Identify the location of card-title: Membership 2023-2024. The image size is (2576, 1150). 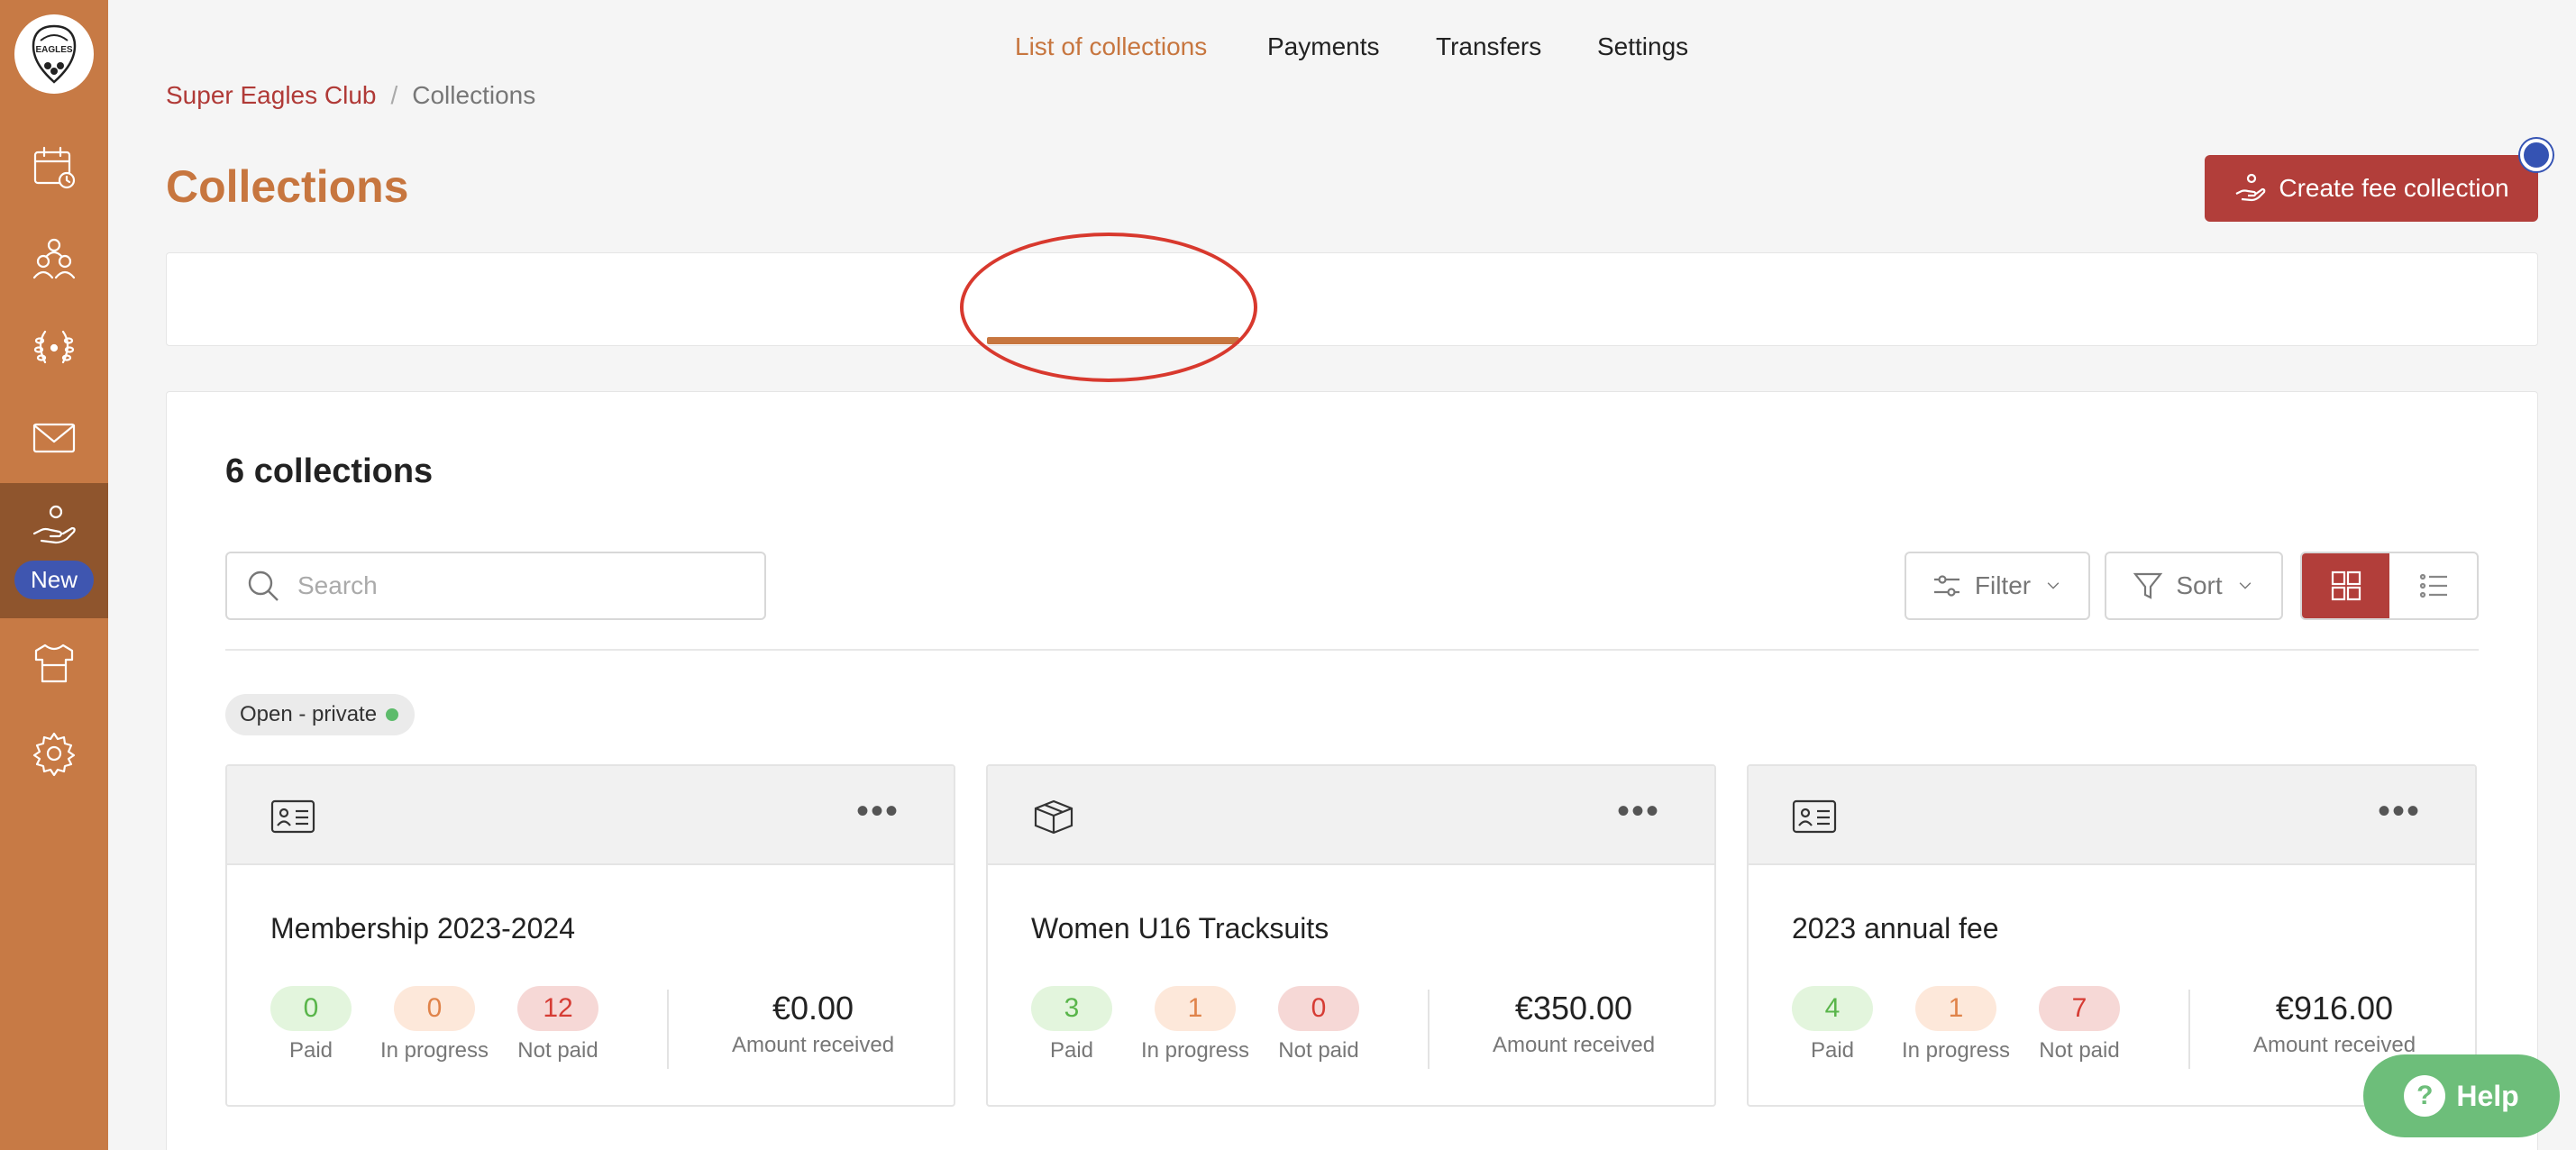
(422, 928).